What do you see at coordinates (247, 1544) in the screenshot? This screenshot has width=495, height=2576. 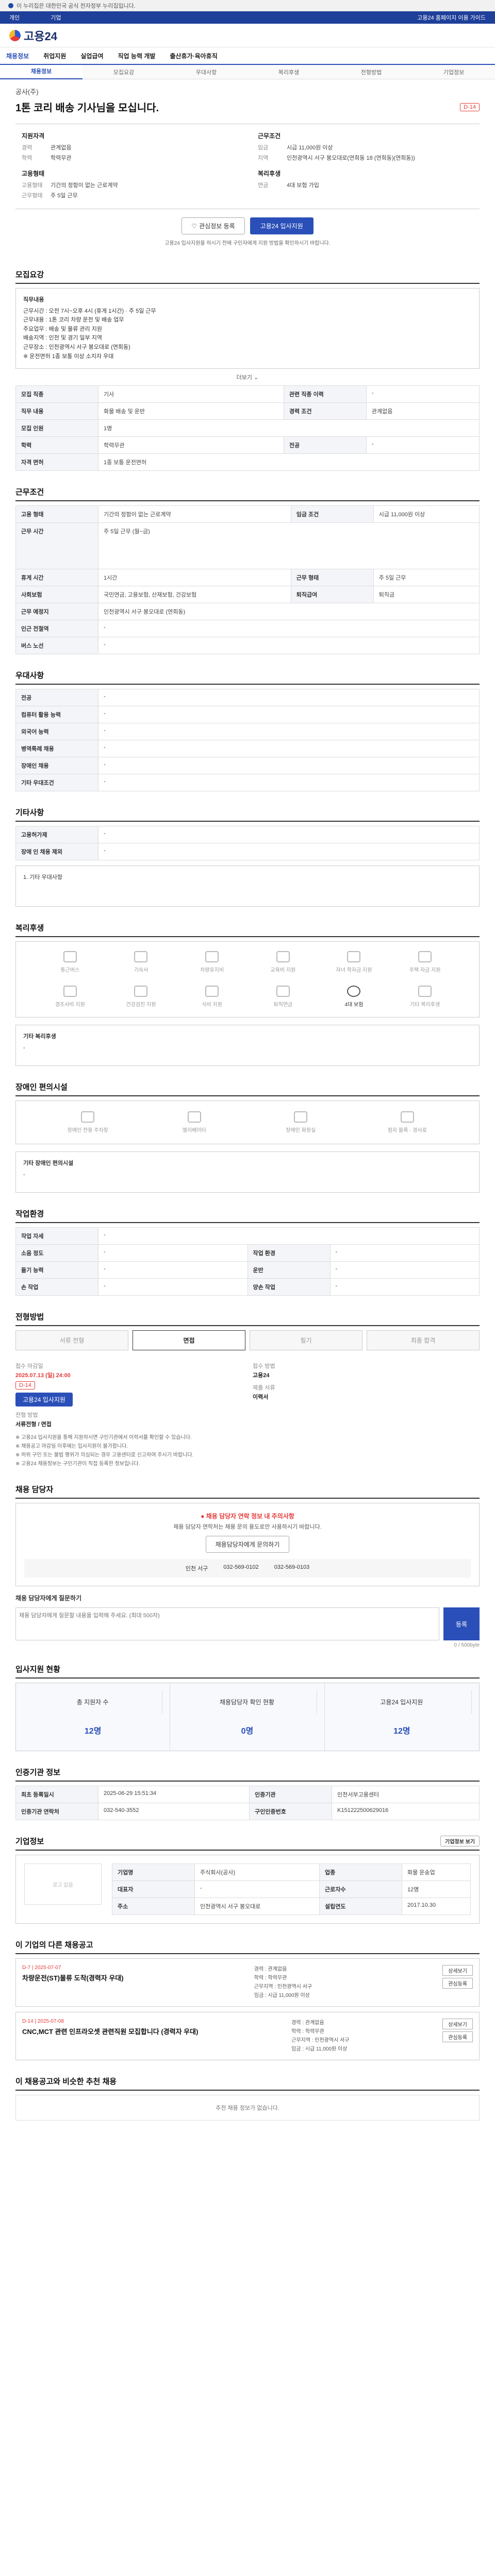 I see `contact-button: 채용담당자에게 문의하기` at bounding box center [247, 1544].